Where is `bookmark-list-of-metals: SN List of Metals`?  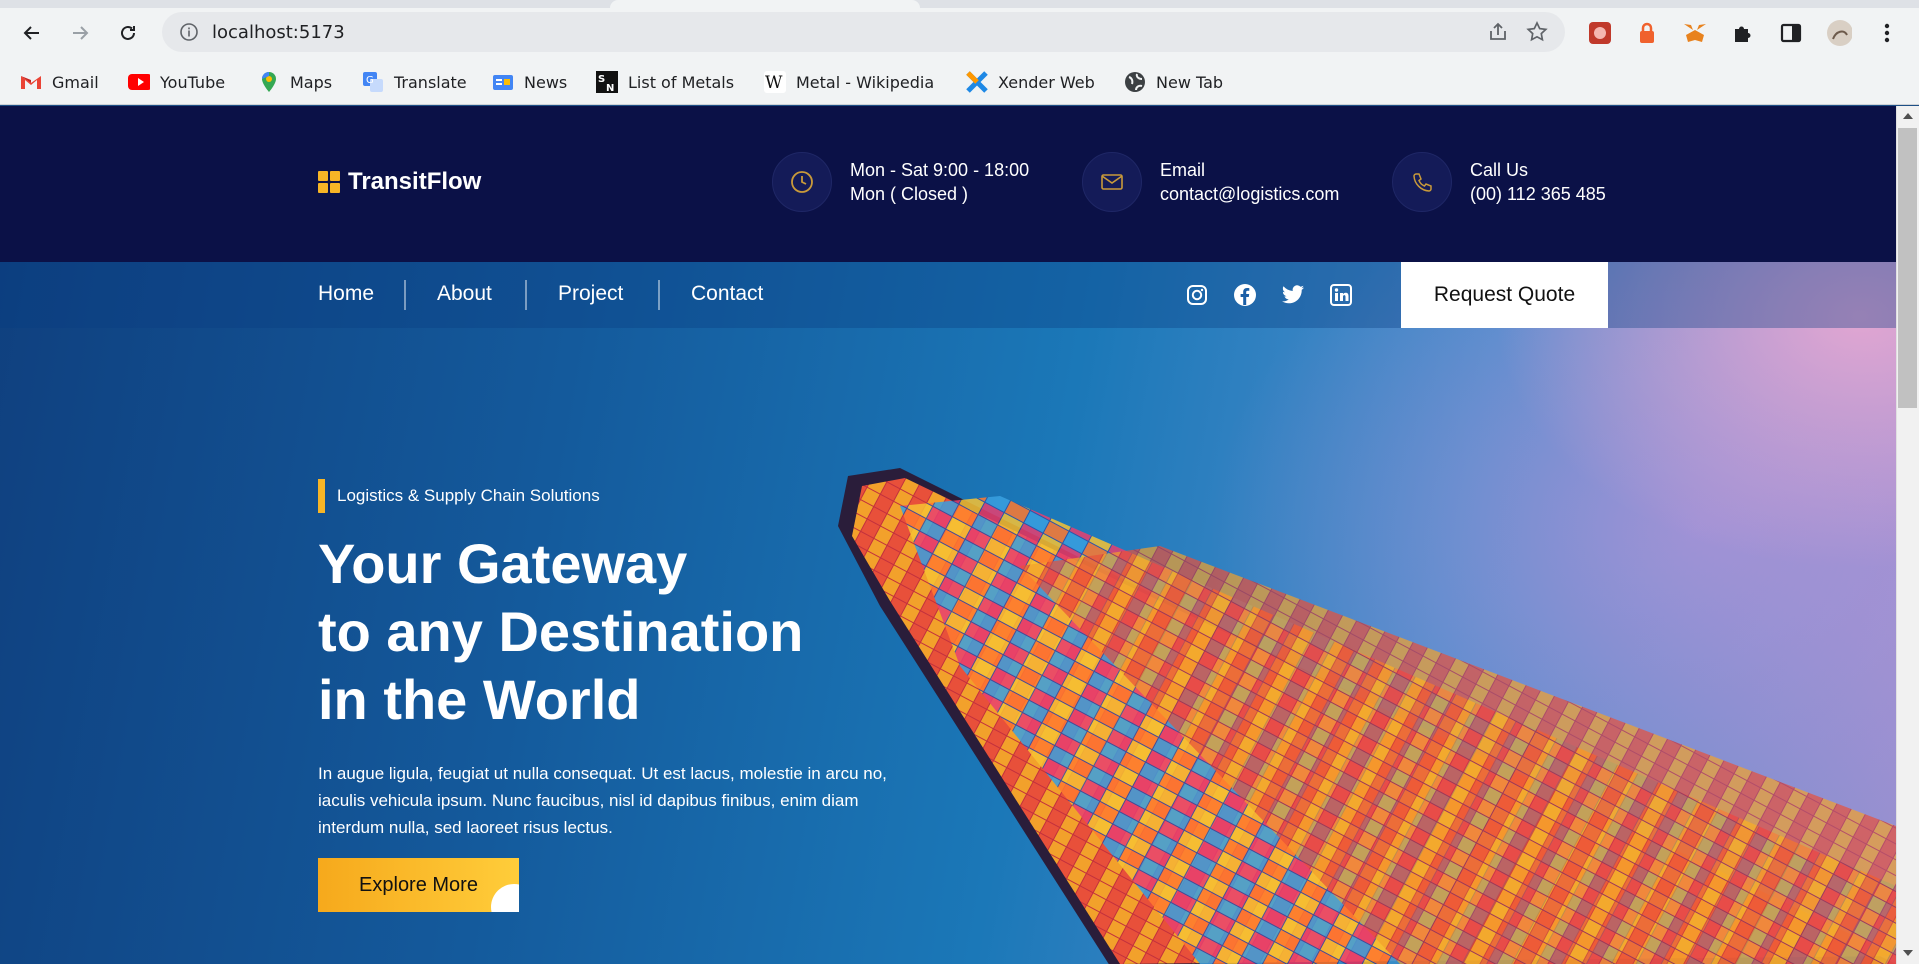
bookmark-list-of-metals: SN List of Metals is located at coordinates (665, 82).